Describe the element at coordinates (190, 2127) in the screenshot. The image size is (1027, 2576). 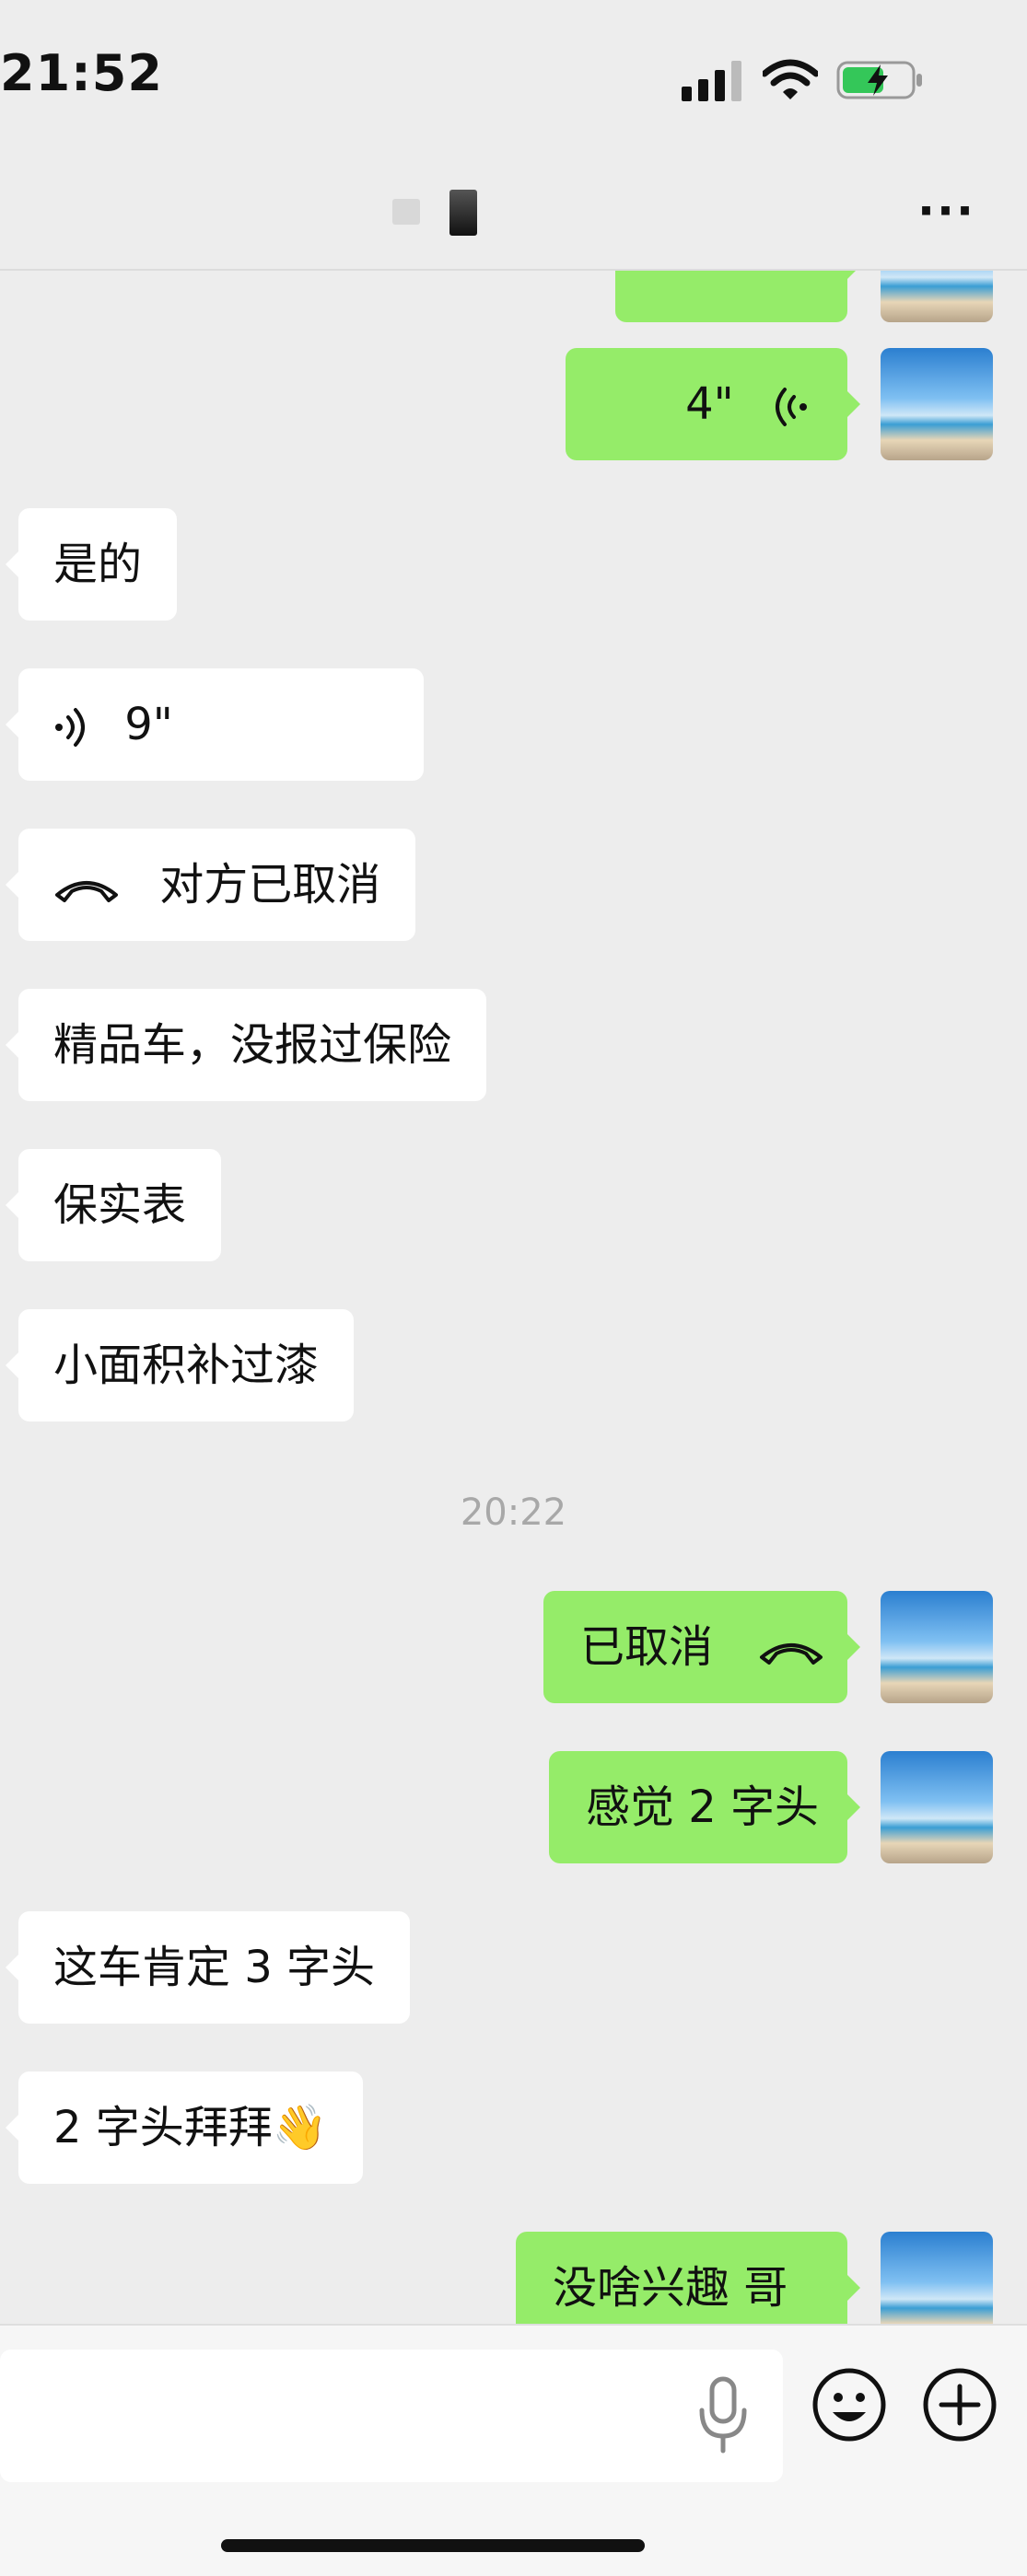
I see `message-text: 2 字头拜拜👋` at that location.